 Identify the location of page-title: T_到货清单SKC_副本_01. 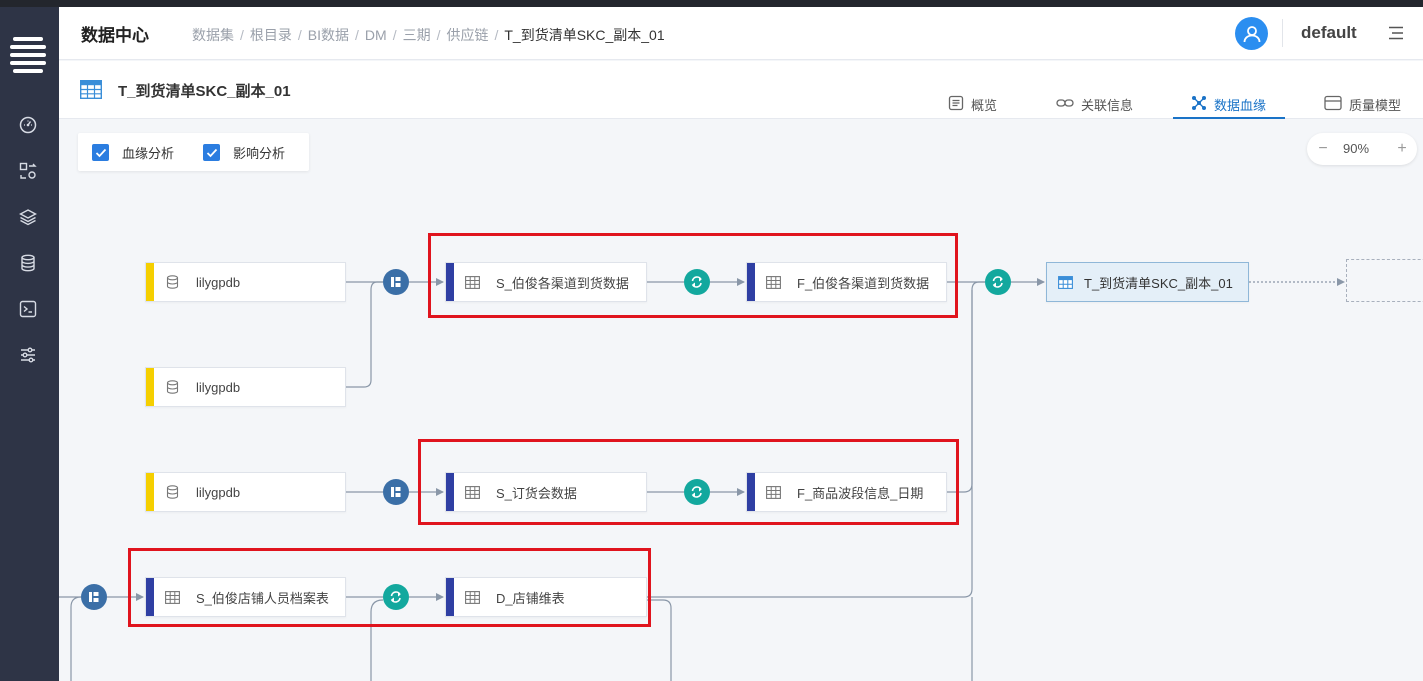
(204, 91).